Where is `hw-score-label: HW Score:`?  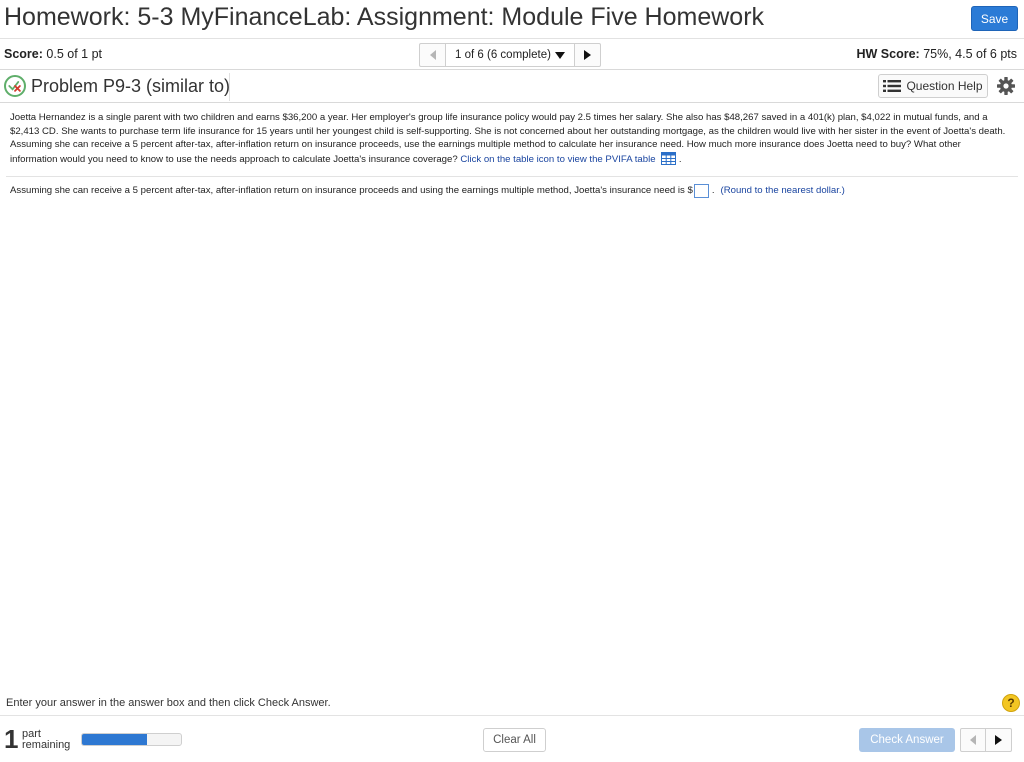 hw-score-label: HW Score: is located at coordinates (888, 54).